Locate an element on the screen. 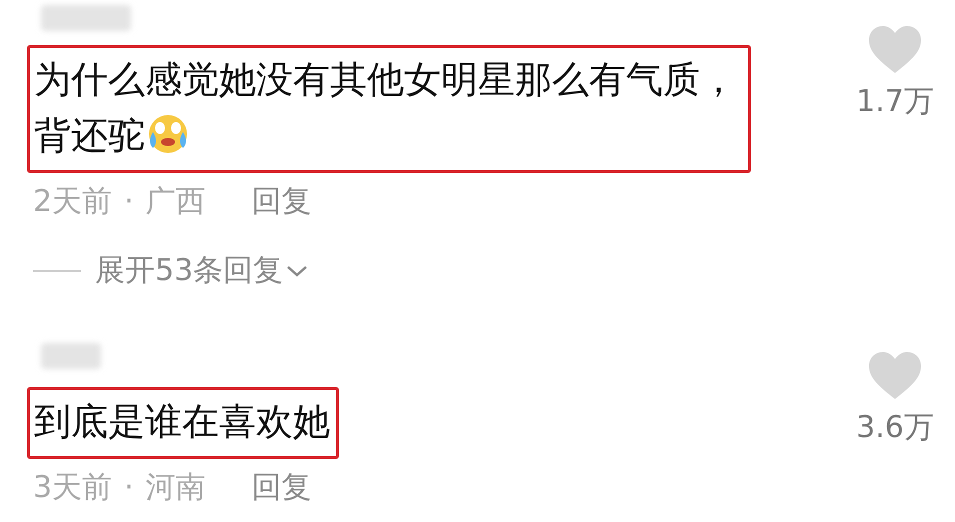  comment-text: 到底是谁在喜欢她 is located at coordinates (183, 423).